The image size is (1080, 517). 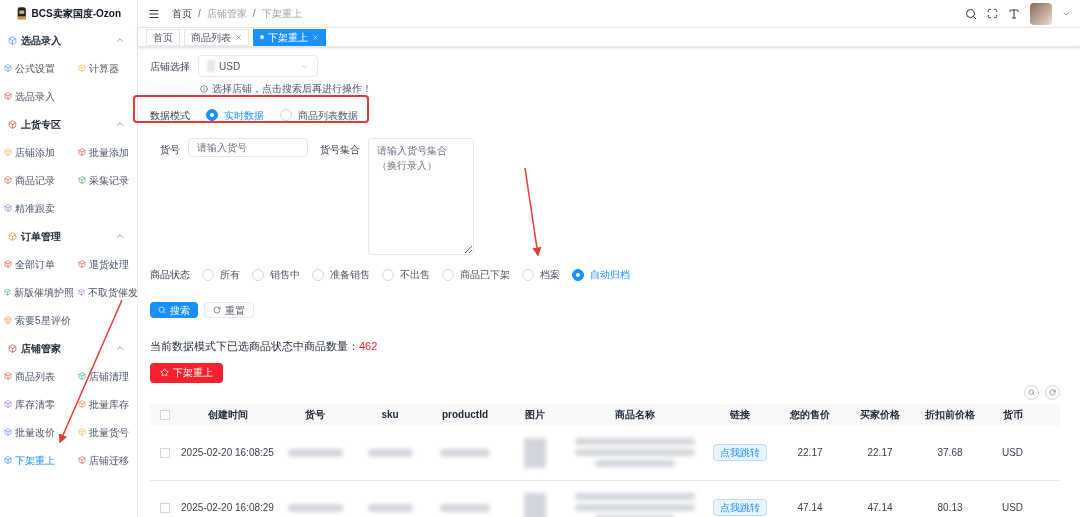 What do you see at coordinates (341, 274) in the screenshot?
I see `radio-option: 准备销售` at bounding box center [341, 274].